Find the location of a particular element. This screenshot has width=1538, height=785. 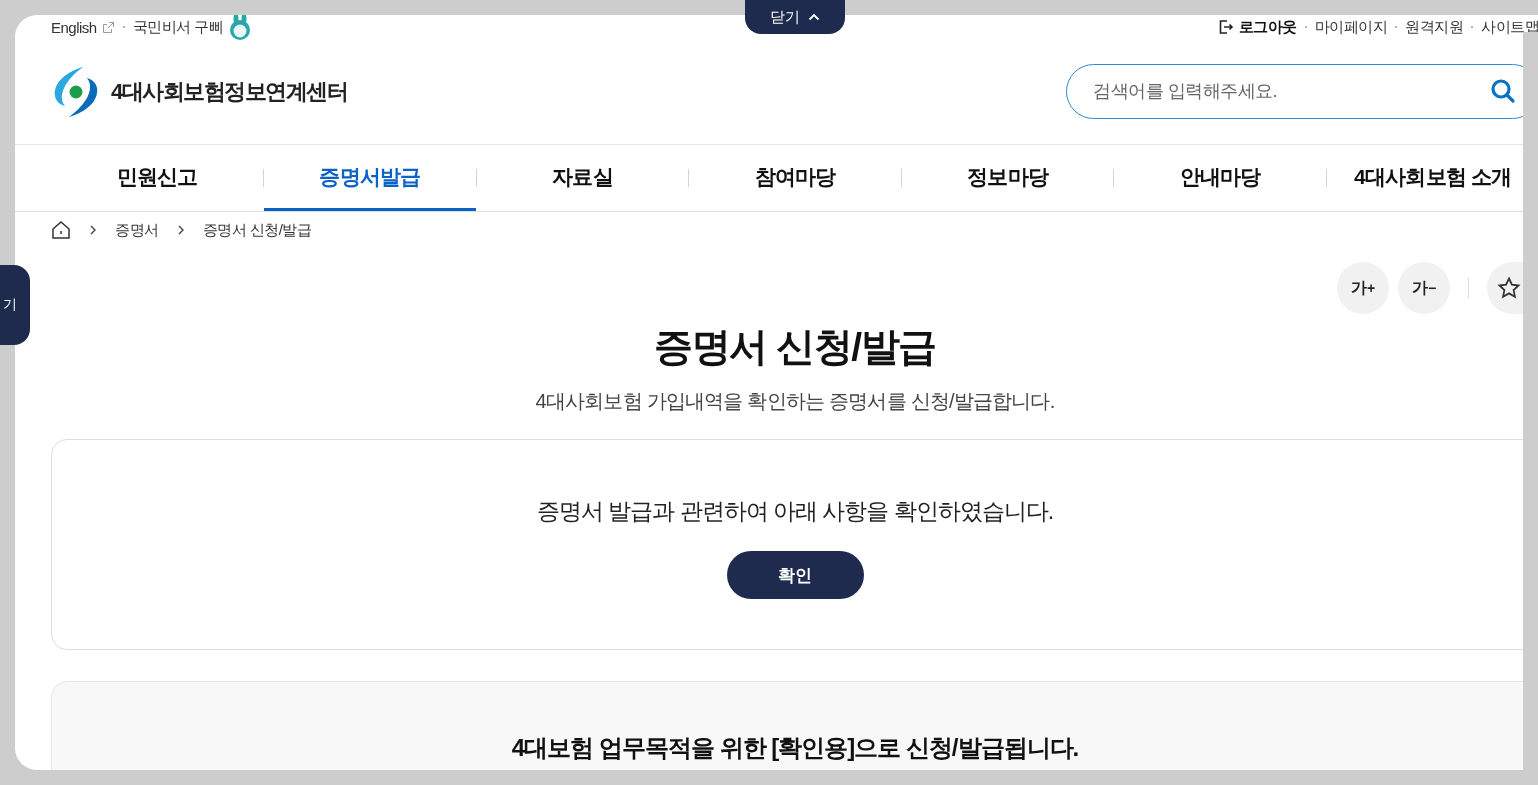

notice-title: 4대보험 업무목적을 위한 [확인용]으로 신청/발급됩니다. is located at coordinates (795, 748).